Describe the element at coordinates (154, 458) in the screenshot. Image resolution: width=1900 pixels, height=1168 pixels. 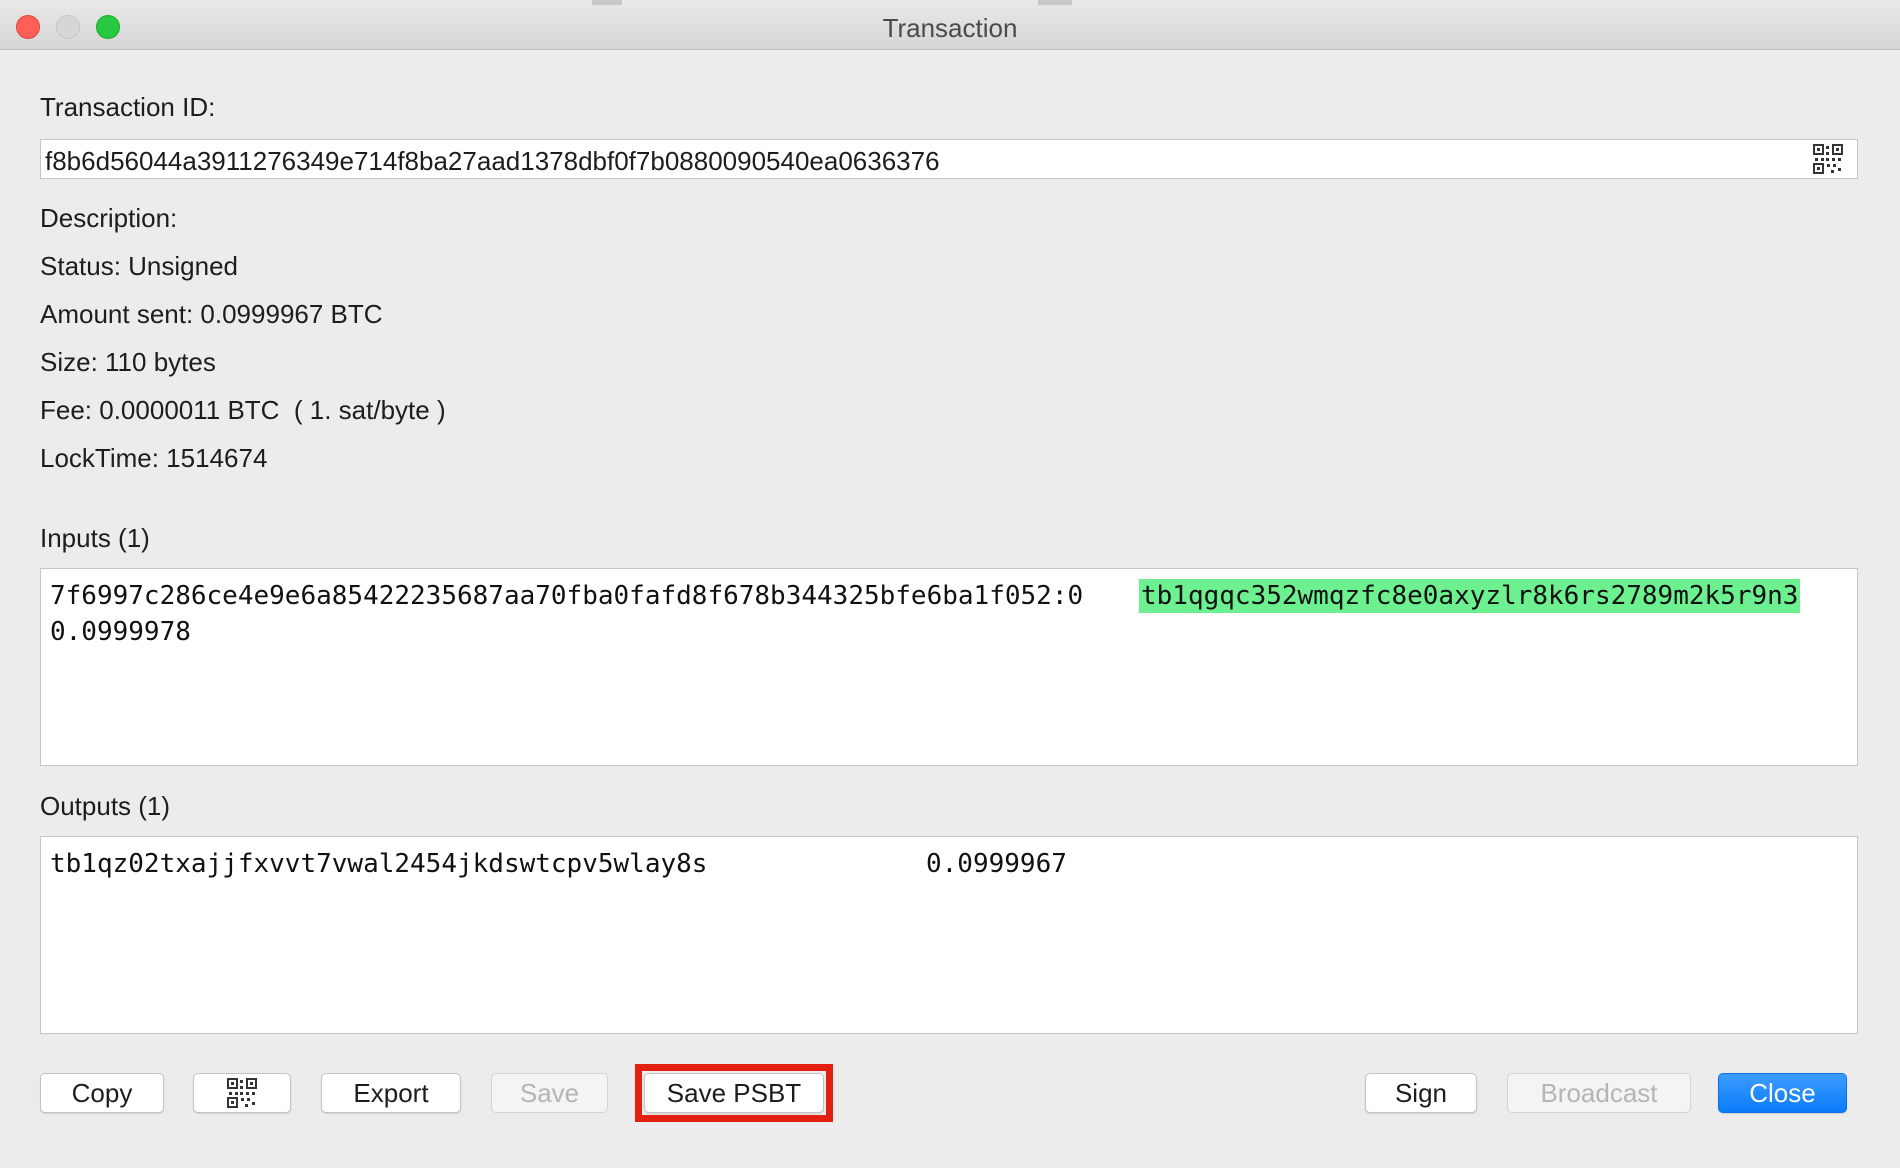
I see `locktime-label: LockTime: 1514674` at that location.